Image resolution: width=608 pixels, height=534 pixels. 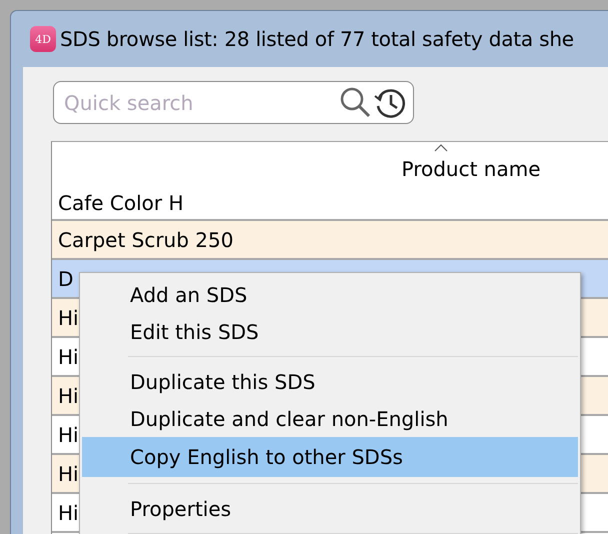 I want to click on menu-item: Duplicate this SDS, so click(x=330, y=381).